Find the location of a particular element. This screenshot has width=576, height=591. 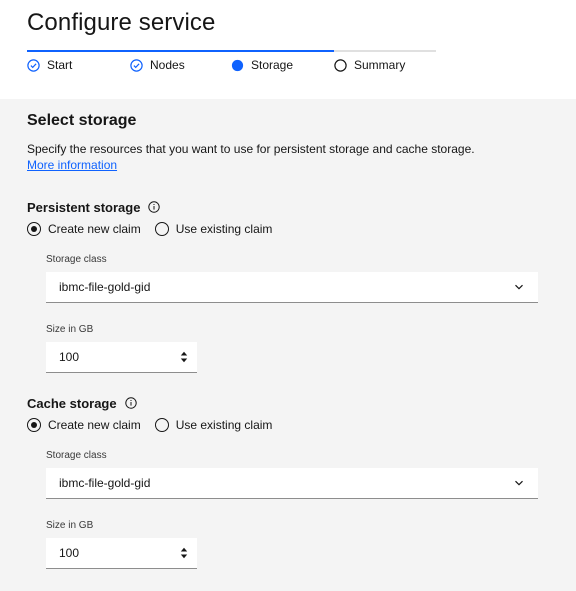

progress-indicator: Start Nodes Storage Summary is located at coordinates (231, 65).